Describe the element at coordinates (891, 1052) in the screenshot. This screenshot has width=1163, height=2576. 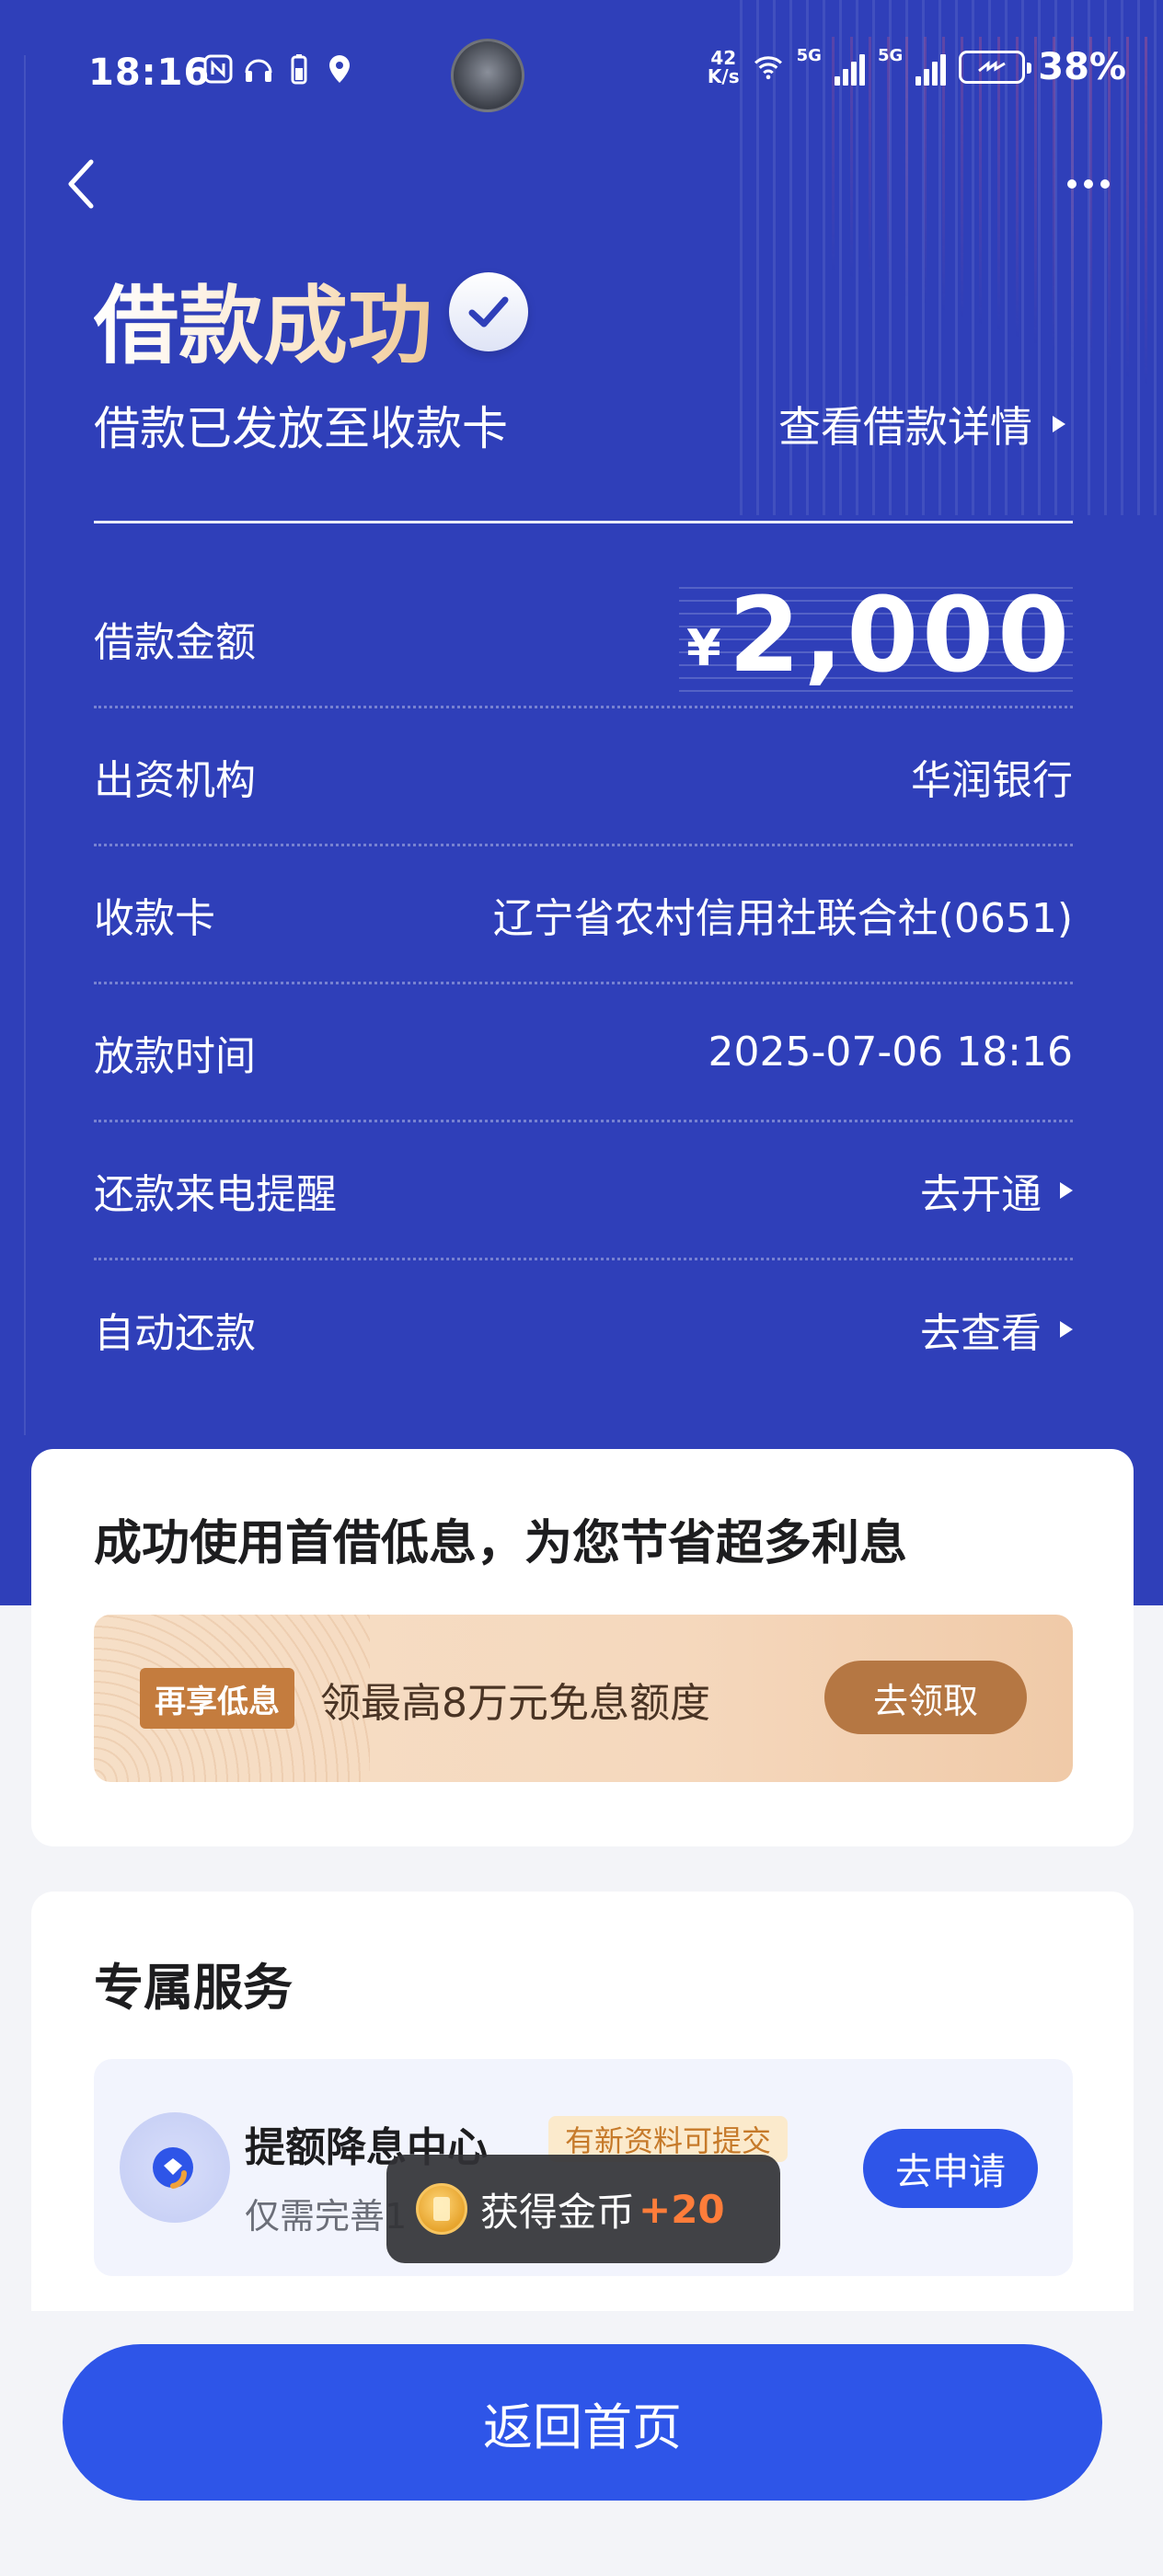
I see `detail-value: 2025-07-06 18:16` at that location.